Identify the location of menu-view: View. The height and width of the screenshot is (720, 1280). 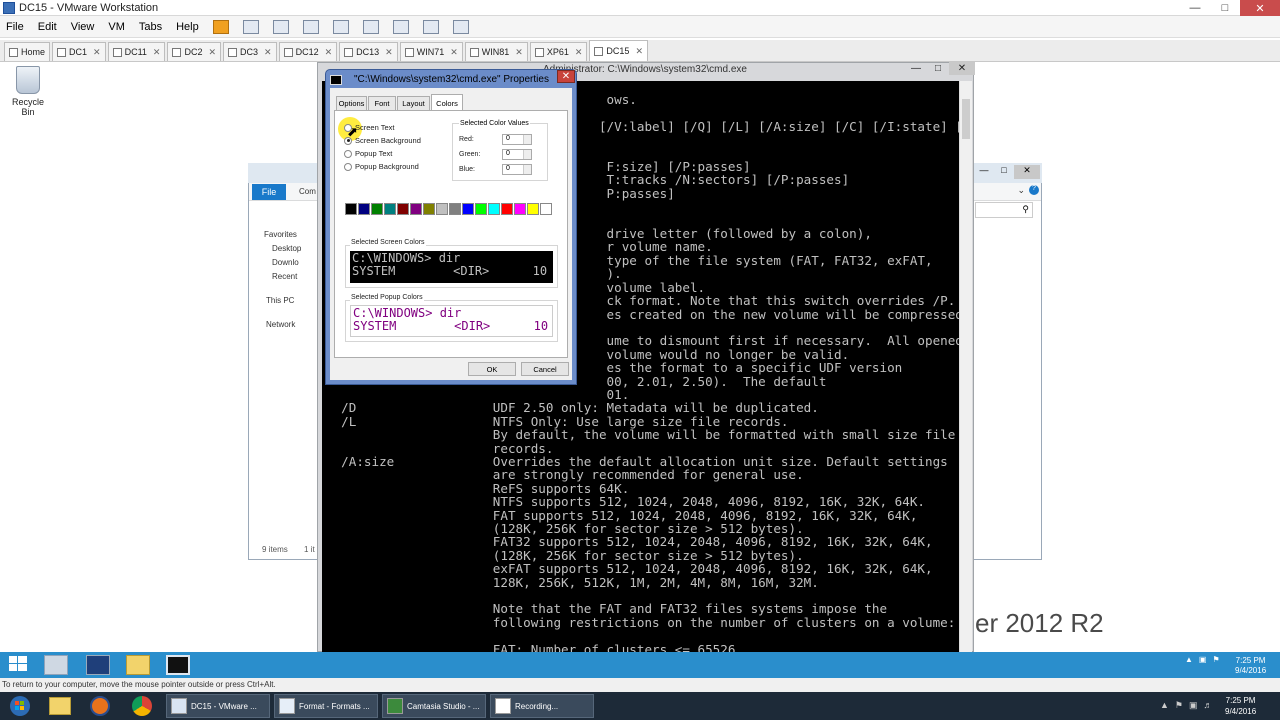
(83, 27).